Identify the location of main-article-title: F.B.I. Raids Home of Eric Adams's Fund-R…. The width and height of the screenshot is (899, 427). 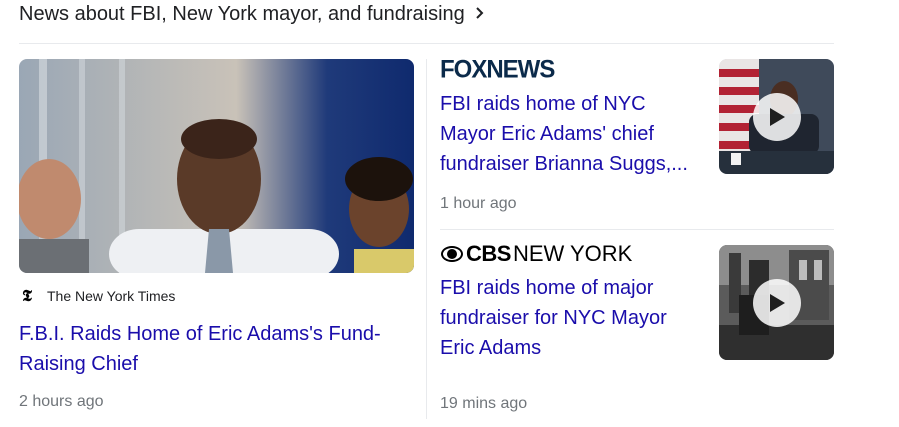
(216, 349).